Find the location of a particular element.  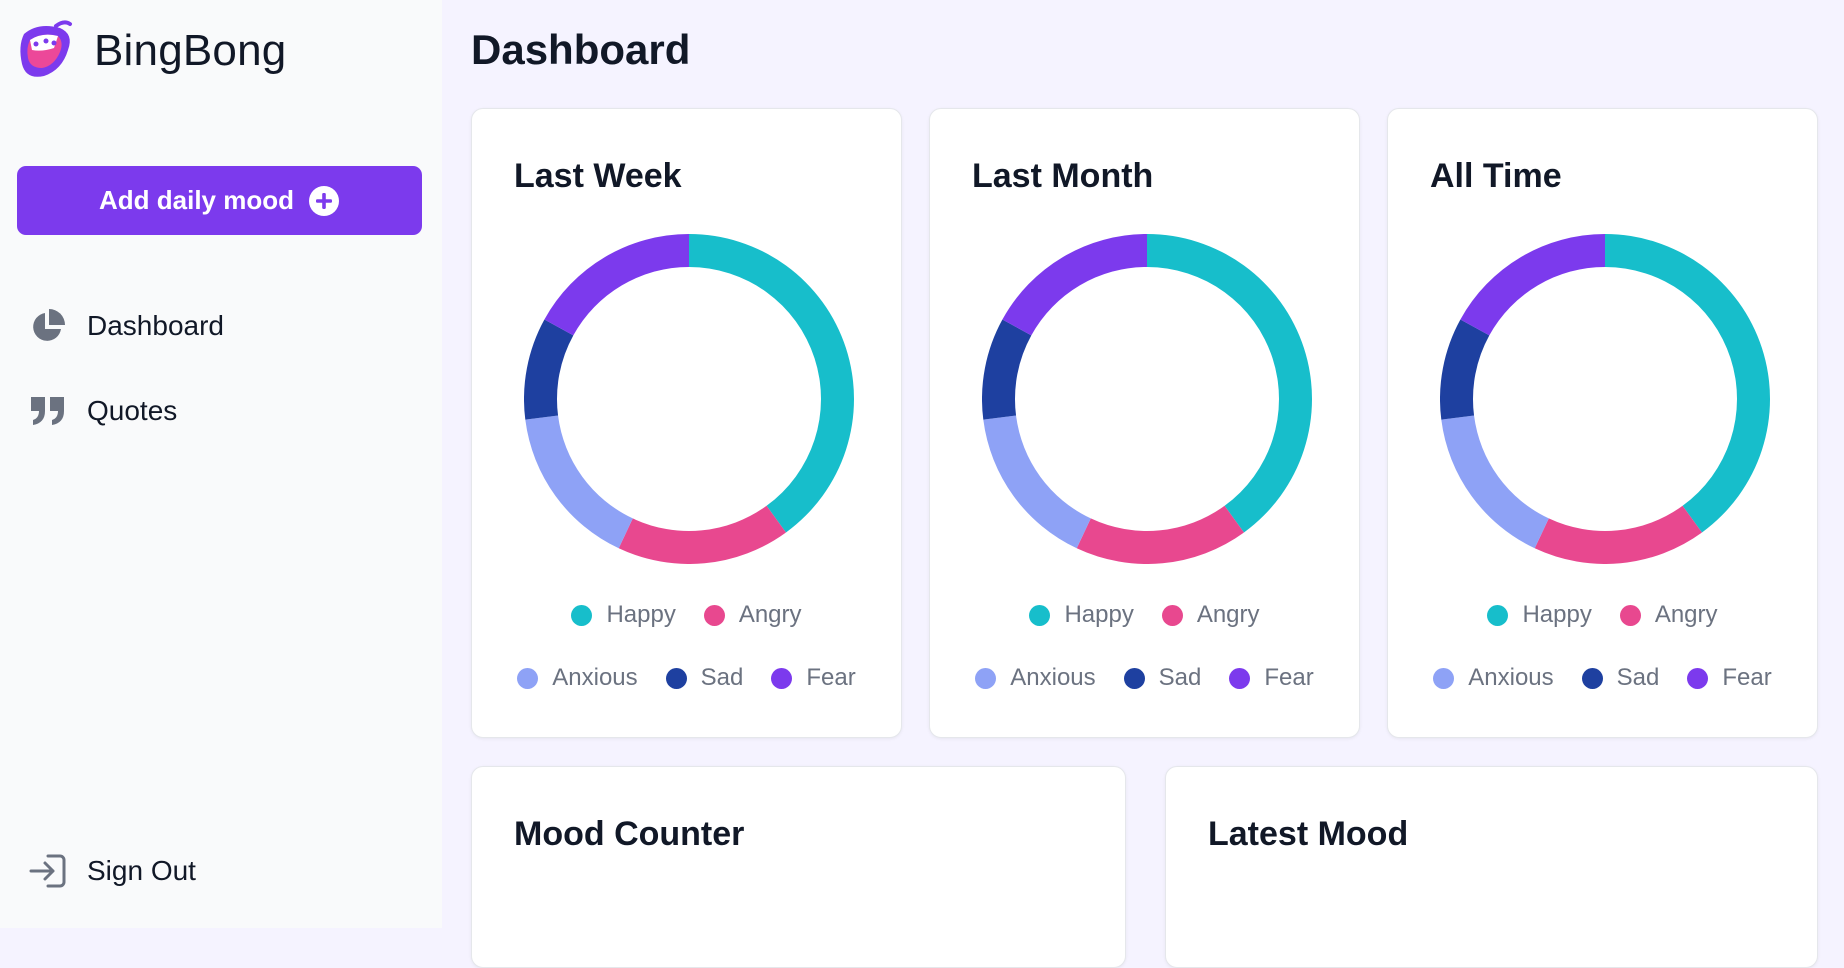

sign-out-button: Sign Out is located at coordinates (112, 871).